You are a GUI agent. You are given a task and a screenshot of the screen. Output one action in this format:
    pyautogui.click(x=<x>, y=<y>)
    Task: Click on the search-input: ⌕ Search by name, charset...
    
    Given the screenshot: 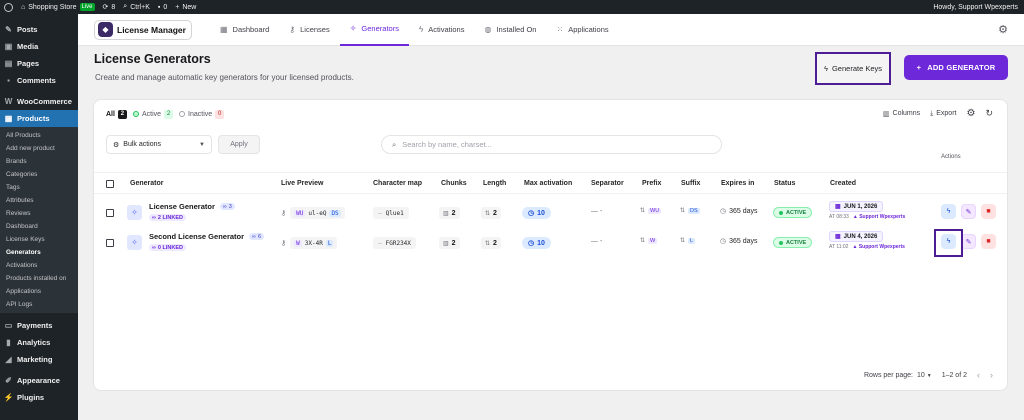 What is the action you would take?
    pyautogui.click(x=551, y=144)
    